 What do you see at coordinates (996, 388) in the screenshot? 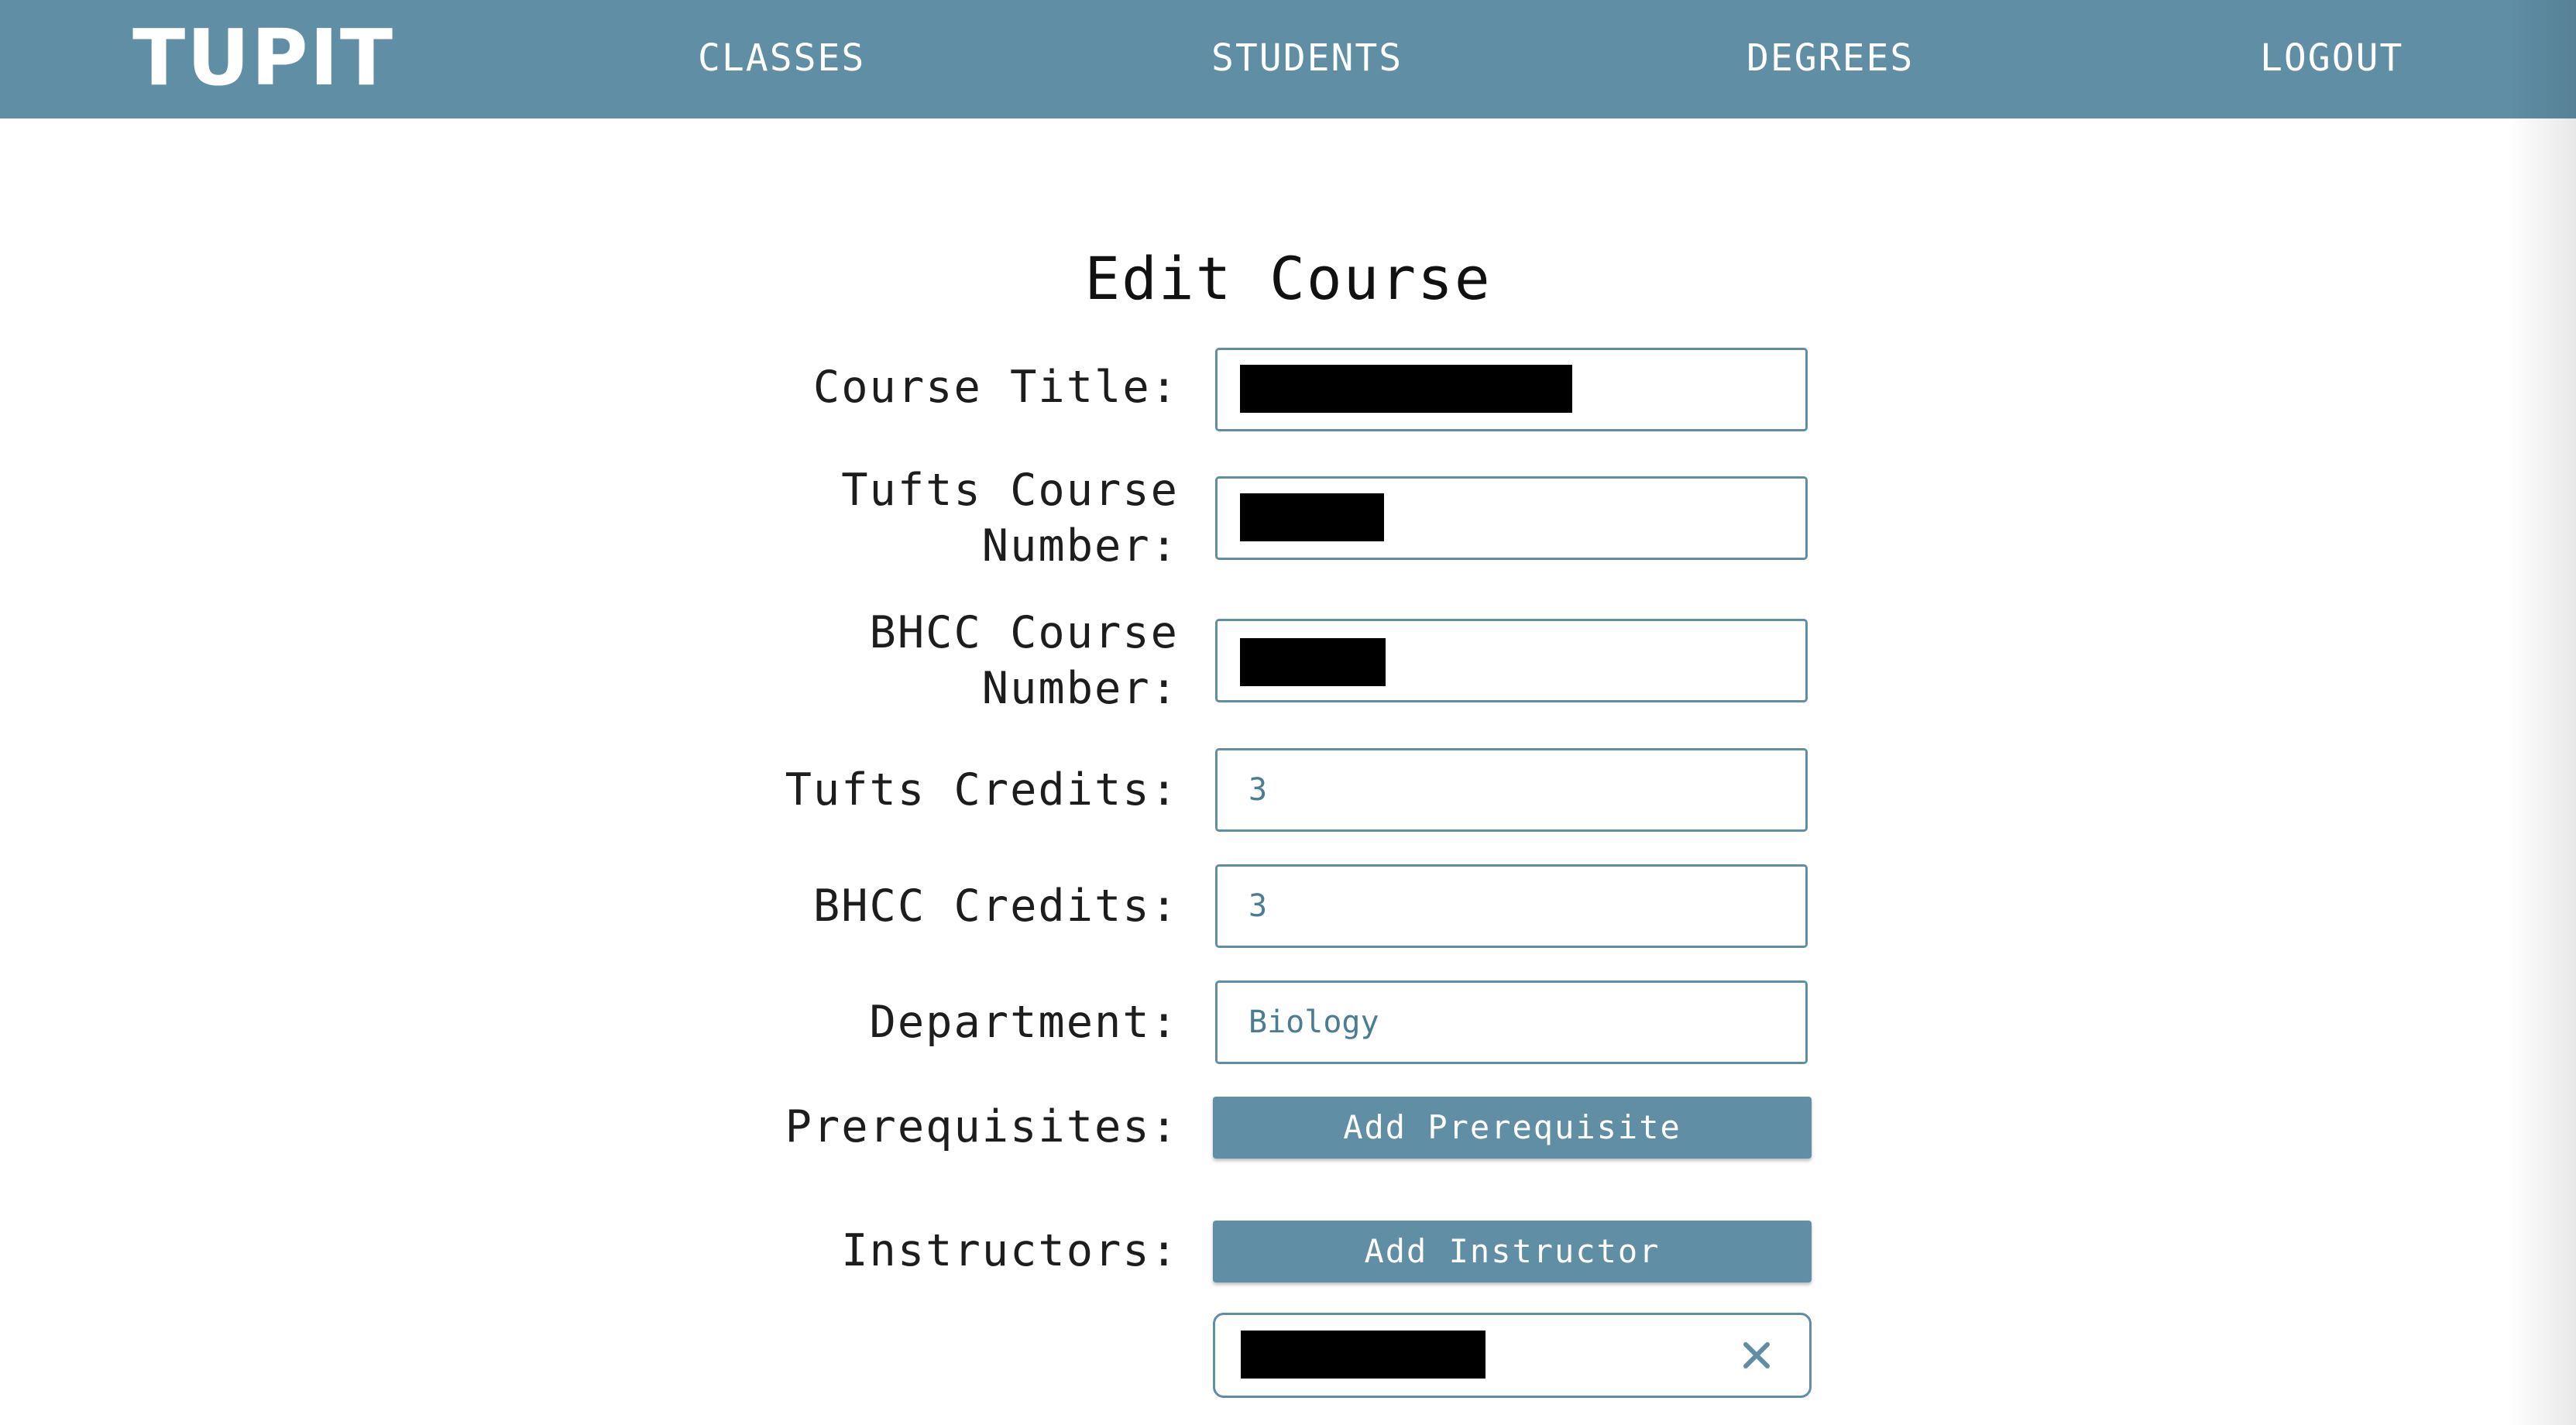
I see `course-title-label: Course Title:` at bounding box center [996, 388].